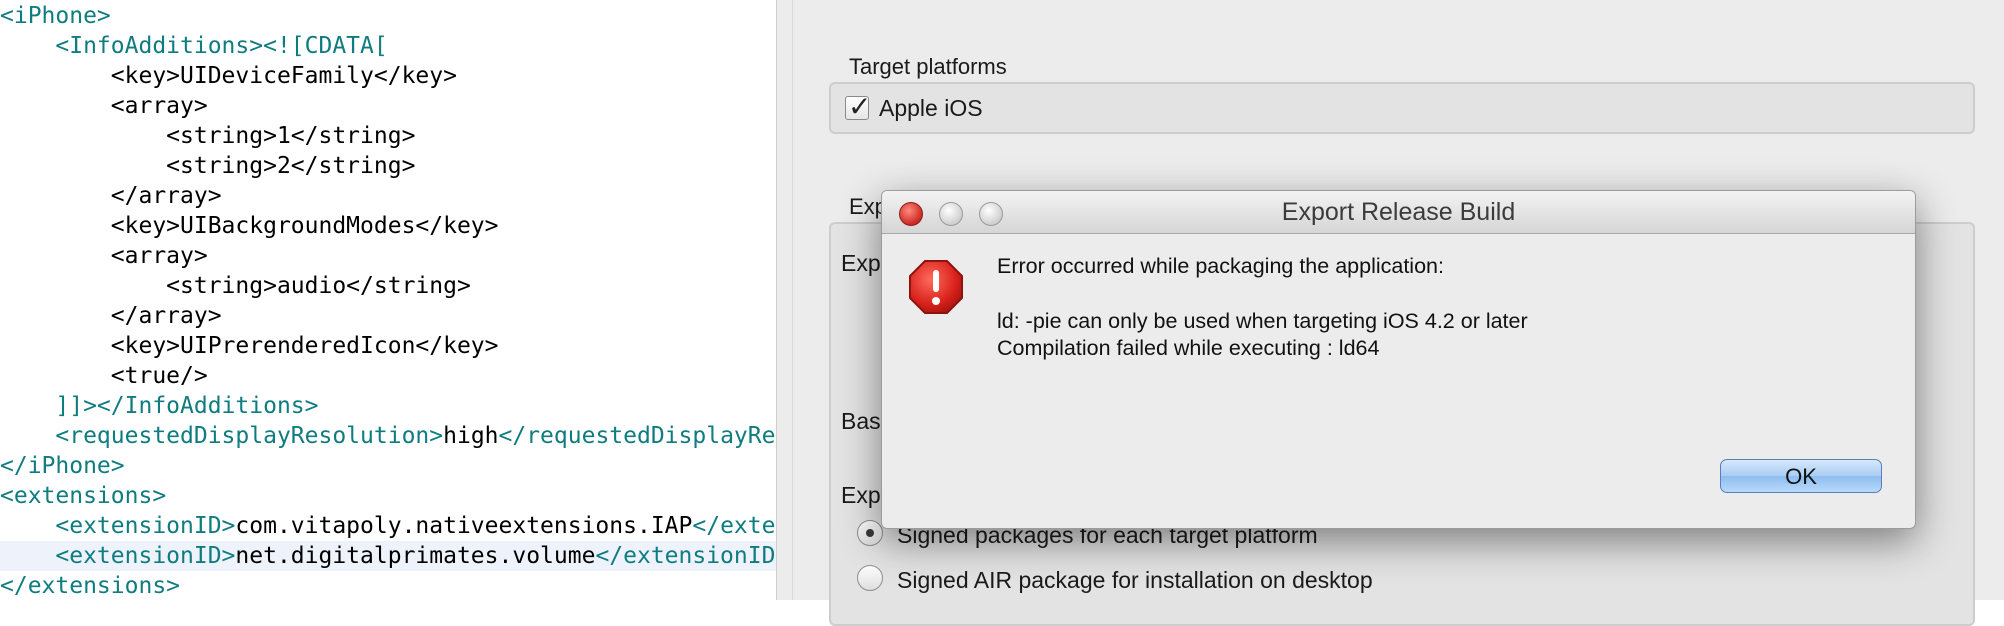  I want to click on code-line: <string>audio</string>, so click(235, 286).